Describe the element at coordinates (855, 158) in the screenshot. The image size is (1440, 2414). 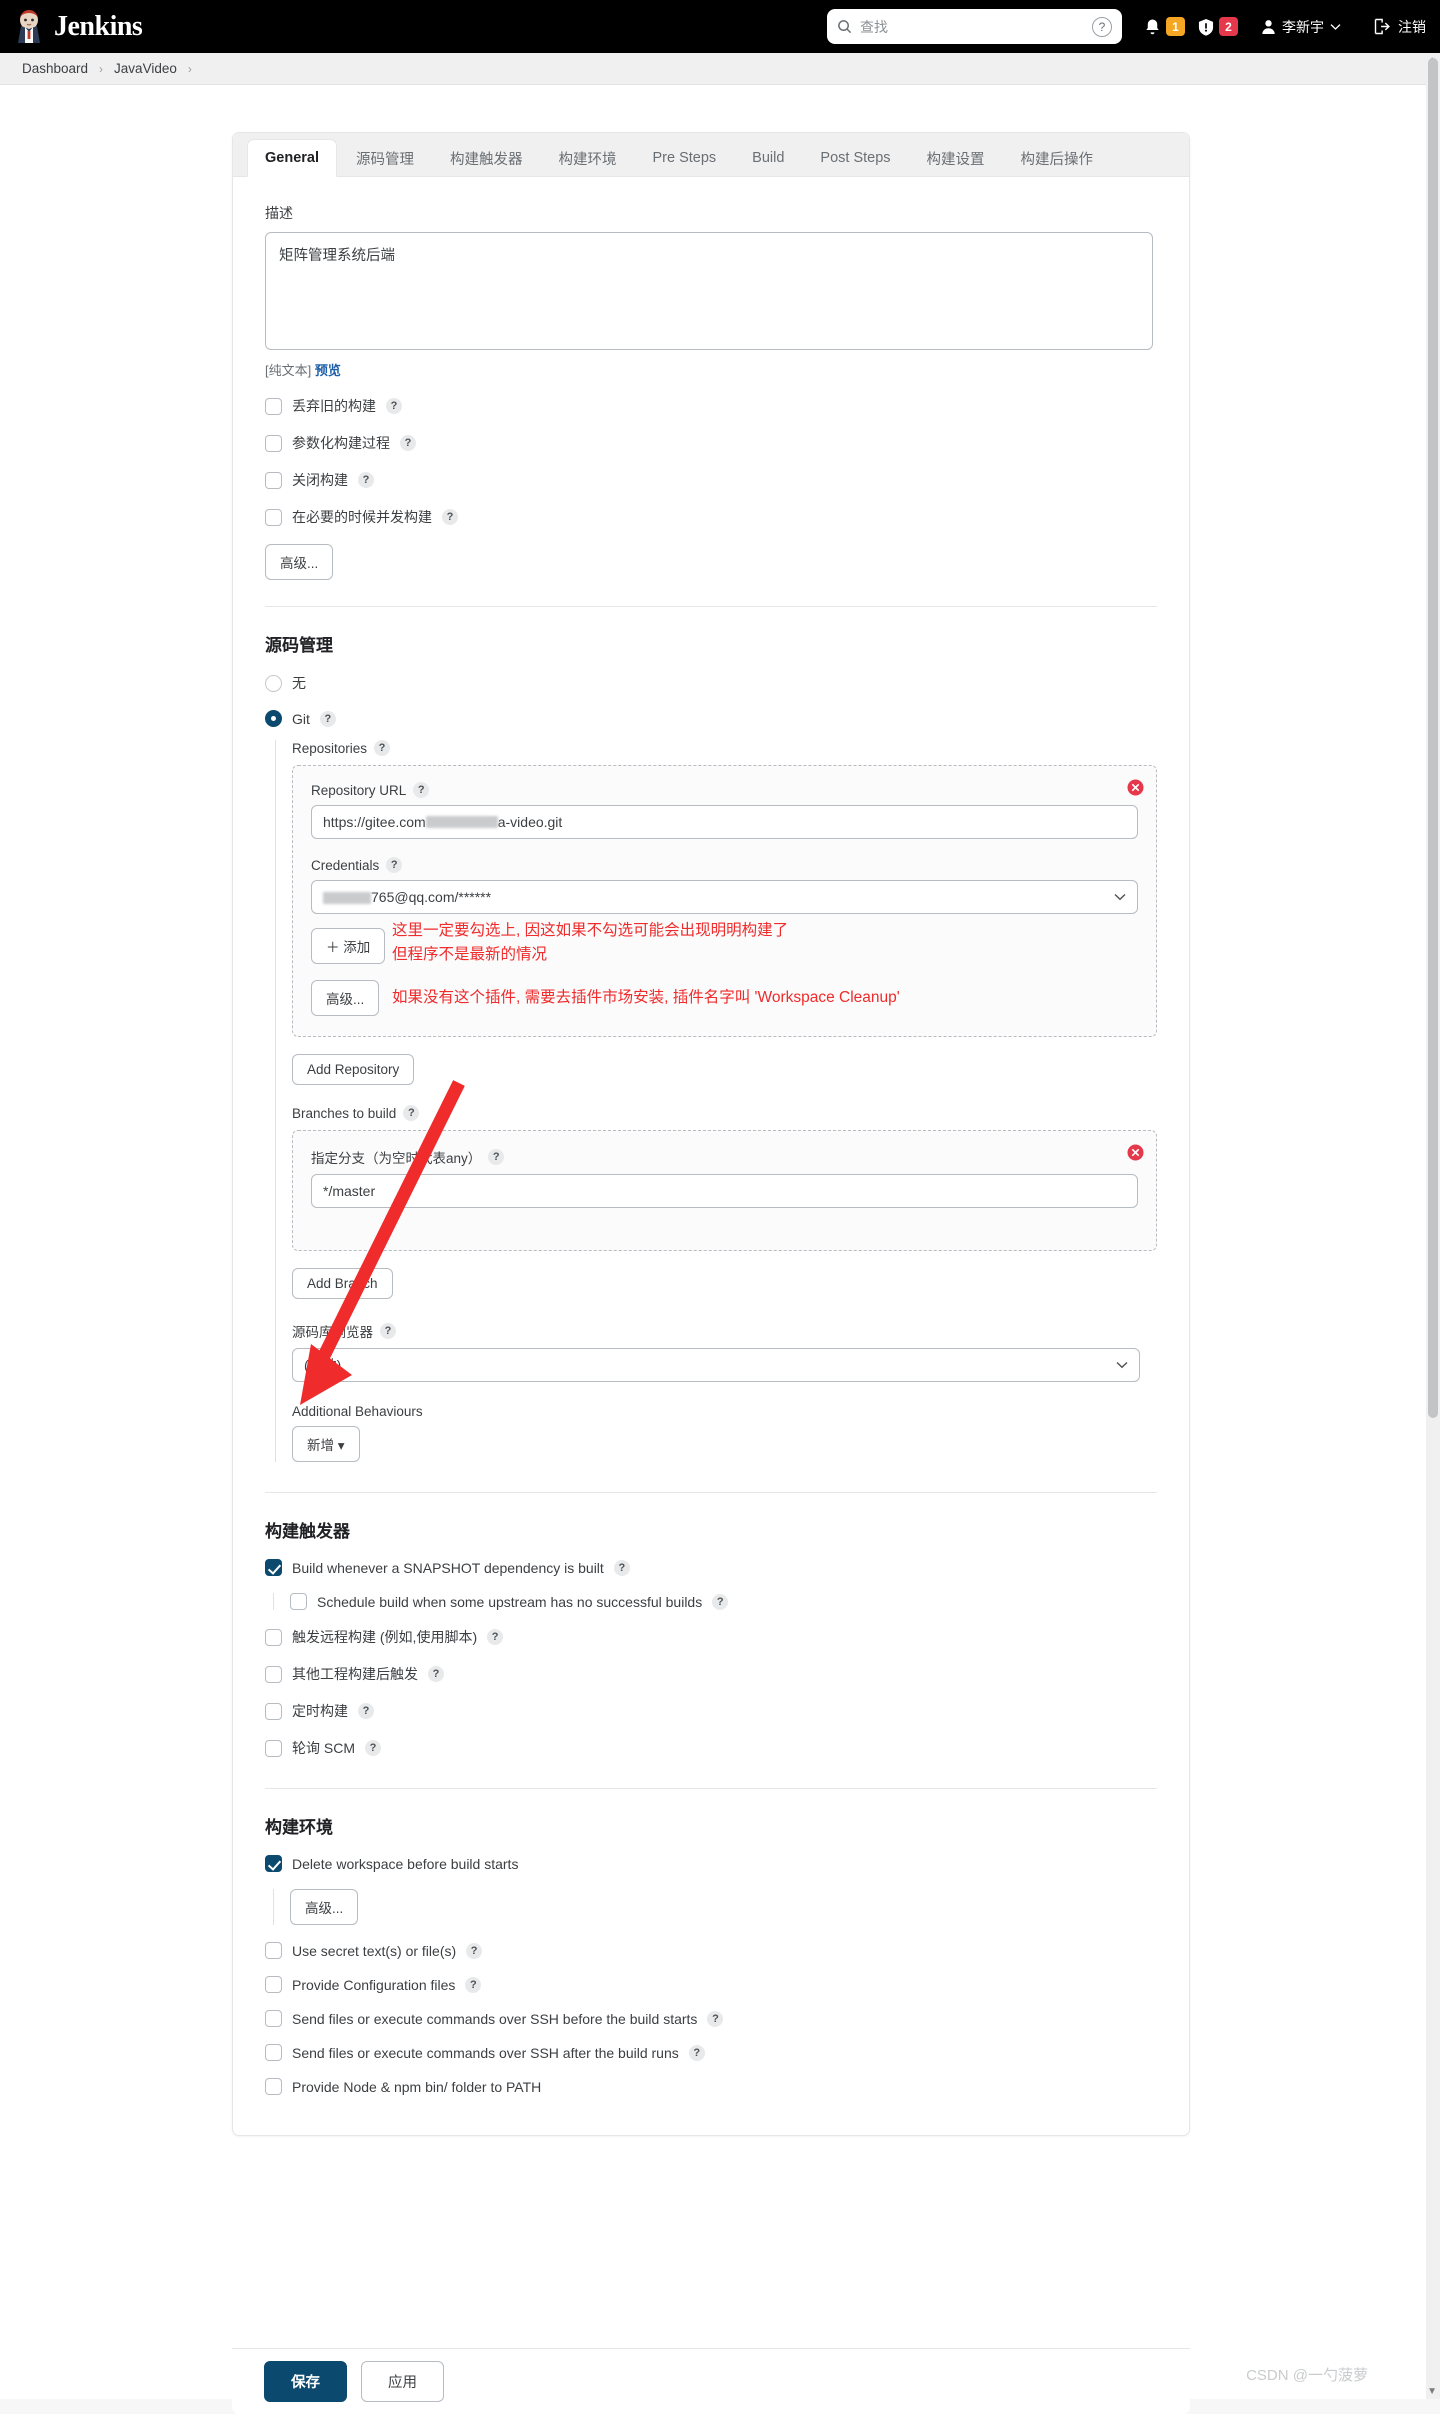
I see `tab-post-steps: Post Steps` at that location.